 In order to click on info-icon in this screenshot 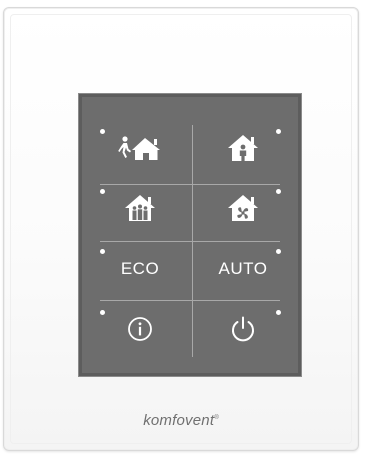, I will do `click(140, 329)`.